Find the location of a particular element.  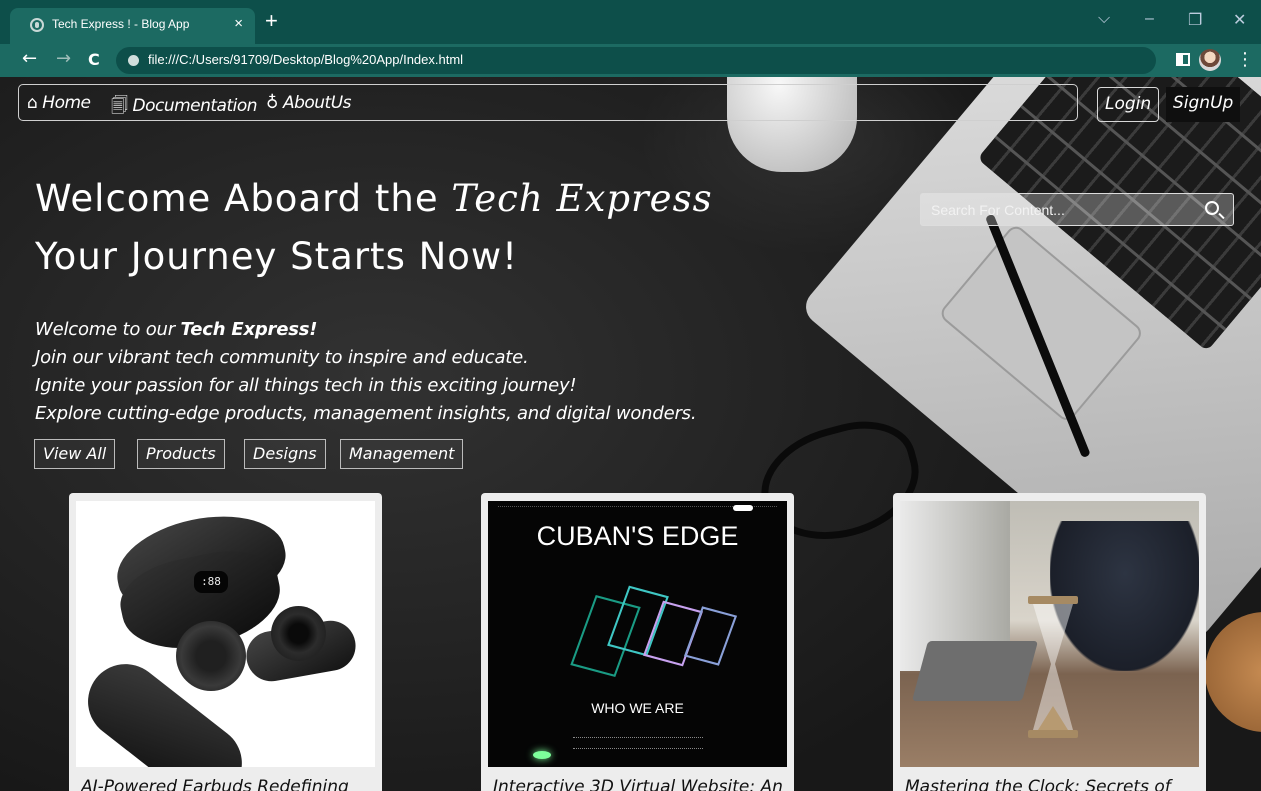

intro-line1: Welcome to our Tech Express! is located at coordinates (176, 329).